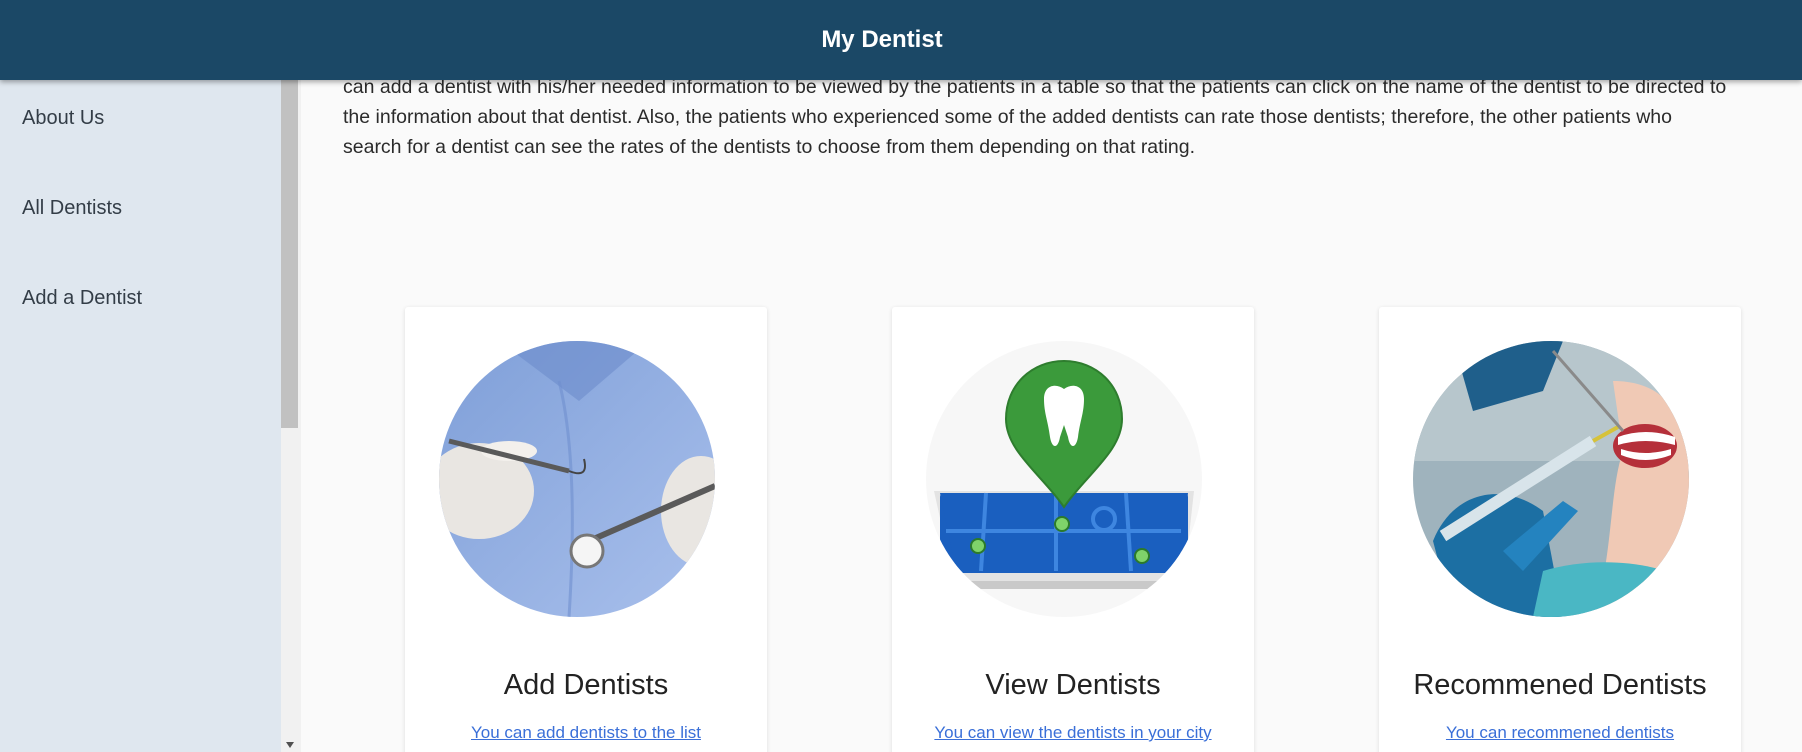  Describe the element at coordinates (290, 745) in the screenshot. I see `scroll-down-arrow-icon` at that location.